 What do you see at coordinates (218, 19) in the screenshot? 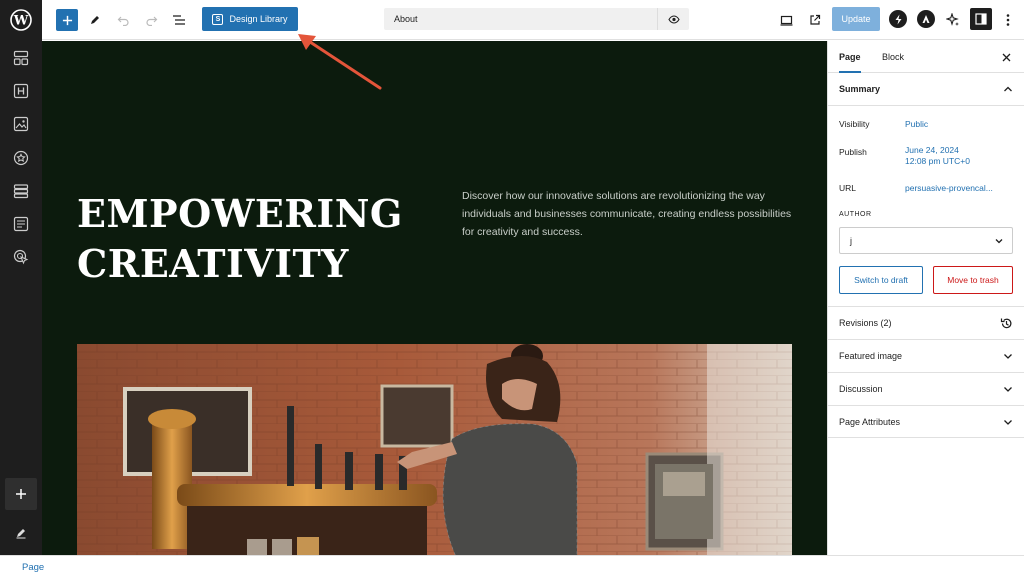
I see `stackable-icon: S` at bounding box center [218, 19].